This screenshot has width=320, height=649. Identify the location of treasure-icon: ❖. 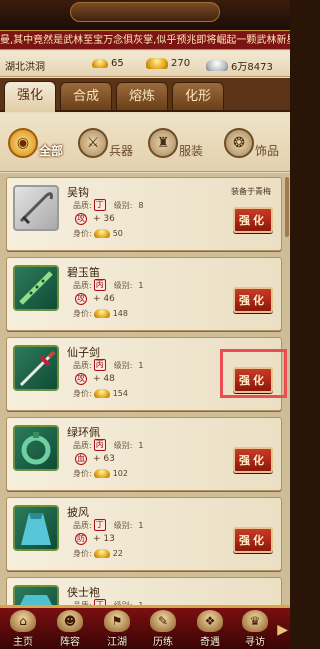
(210, 621).